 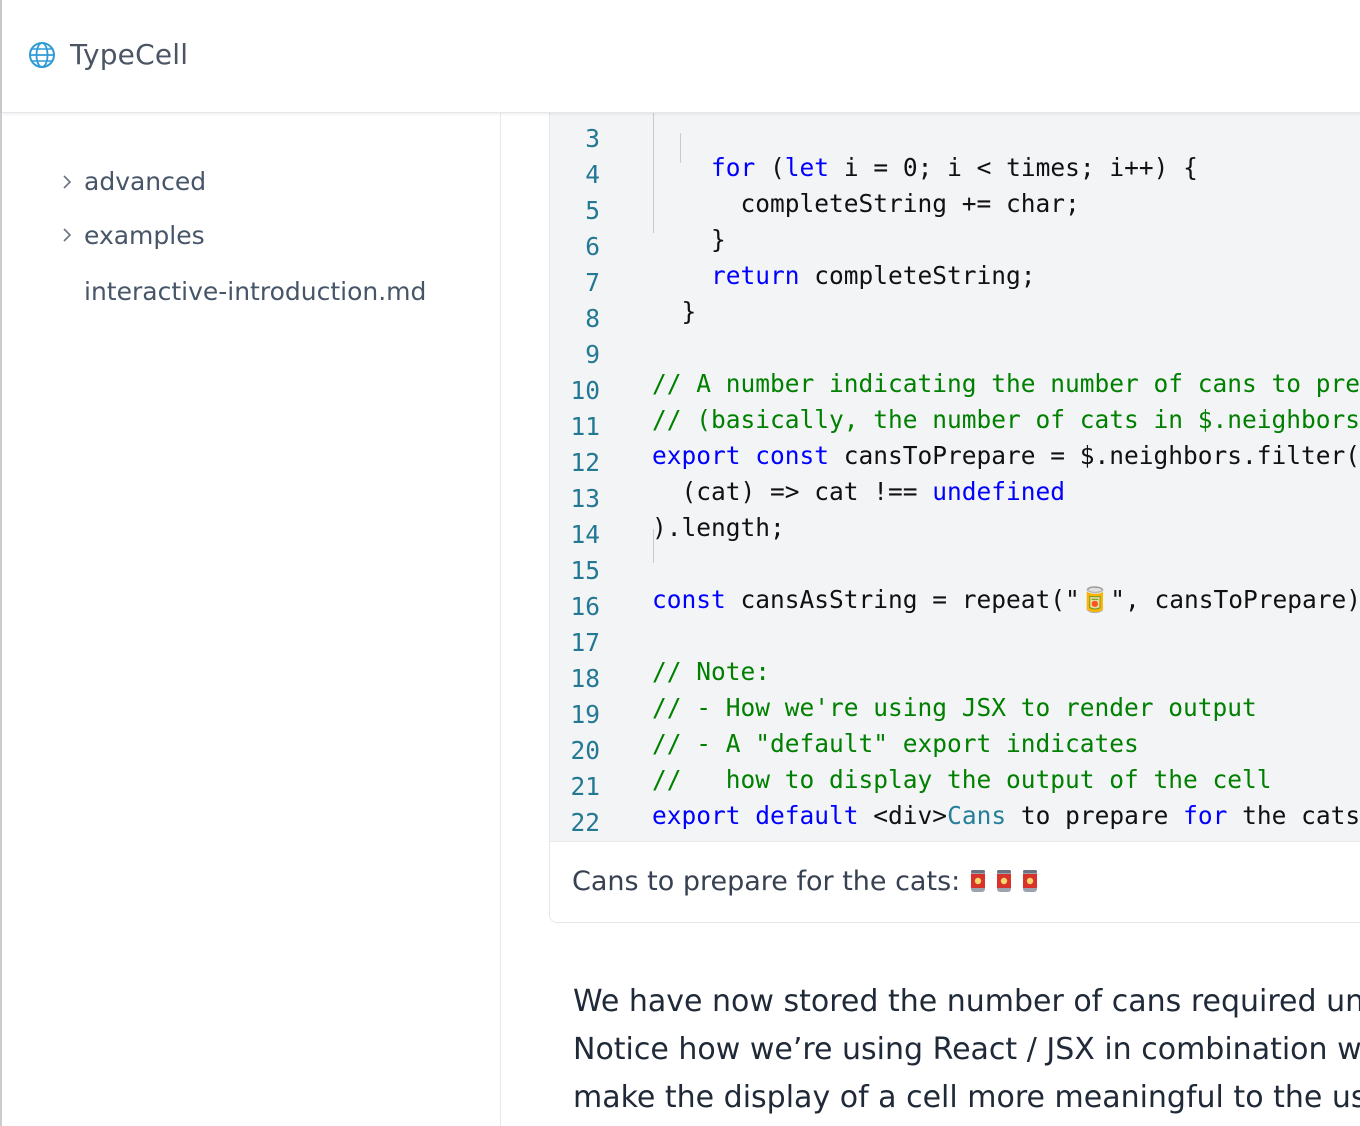 What do you see at coordinates (955, 714) in the screenshot?
I see `code-line: 19 // - A "default" export indicates` at bounding box center [955, 714].